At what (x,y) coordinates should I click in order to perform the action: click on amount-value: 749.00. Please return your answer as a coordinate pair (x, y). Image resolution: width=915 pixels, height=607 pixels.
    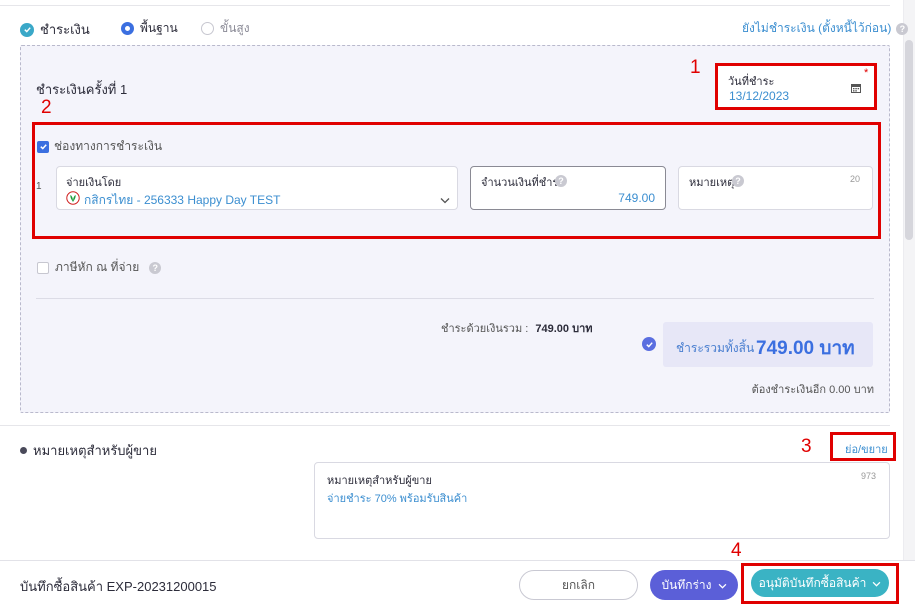
    Looking at the image, I should click on (636, 198).